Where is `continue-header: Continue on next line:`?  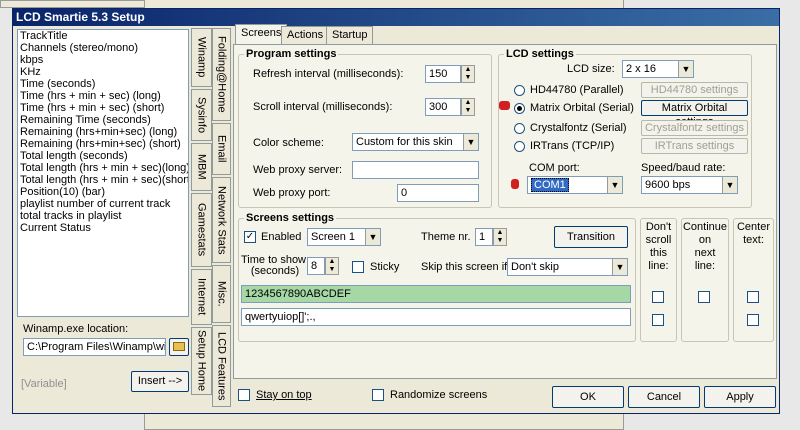
continue-header: Continue on next line: is located at coordinates (705, 246).